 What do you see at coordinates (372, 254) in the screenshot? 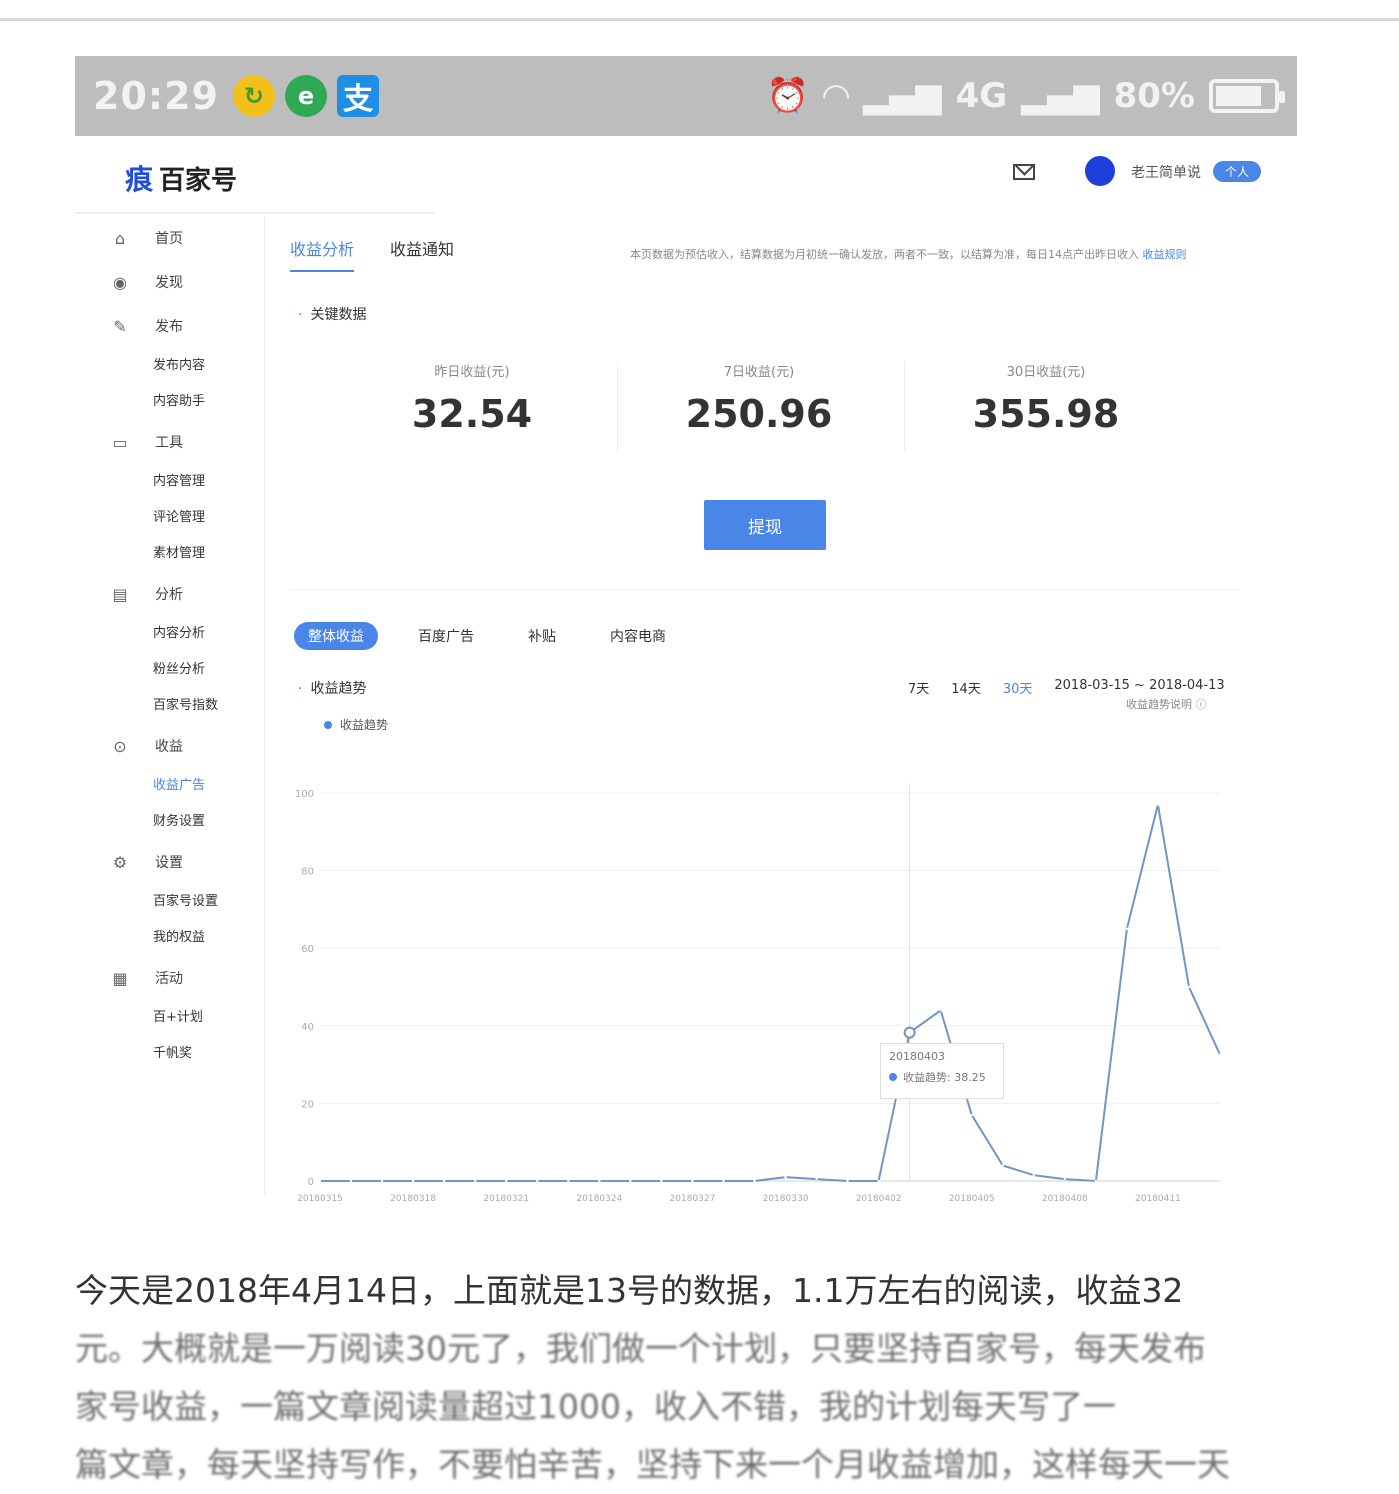
I see `income-tabs: 收益分析 收益通知` at bounding box center [372, 254].